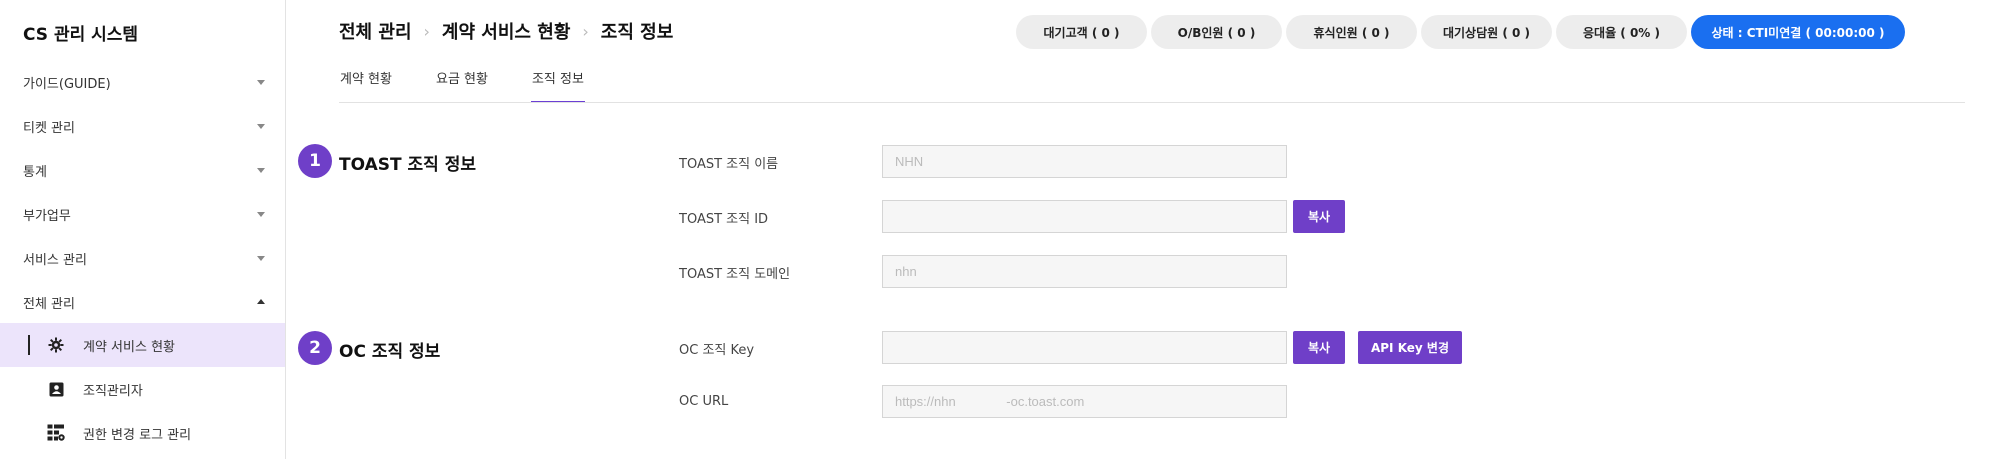  What do you see at coordinates (1319, 347) in the screenshot?
I see `copy-org-key-button: 복사` at bounding box center [1319, 347].